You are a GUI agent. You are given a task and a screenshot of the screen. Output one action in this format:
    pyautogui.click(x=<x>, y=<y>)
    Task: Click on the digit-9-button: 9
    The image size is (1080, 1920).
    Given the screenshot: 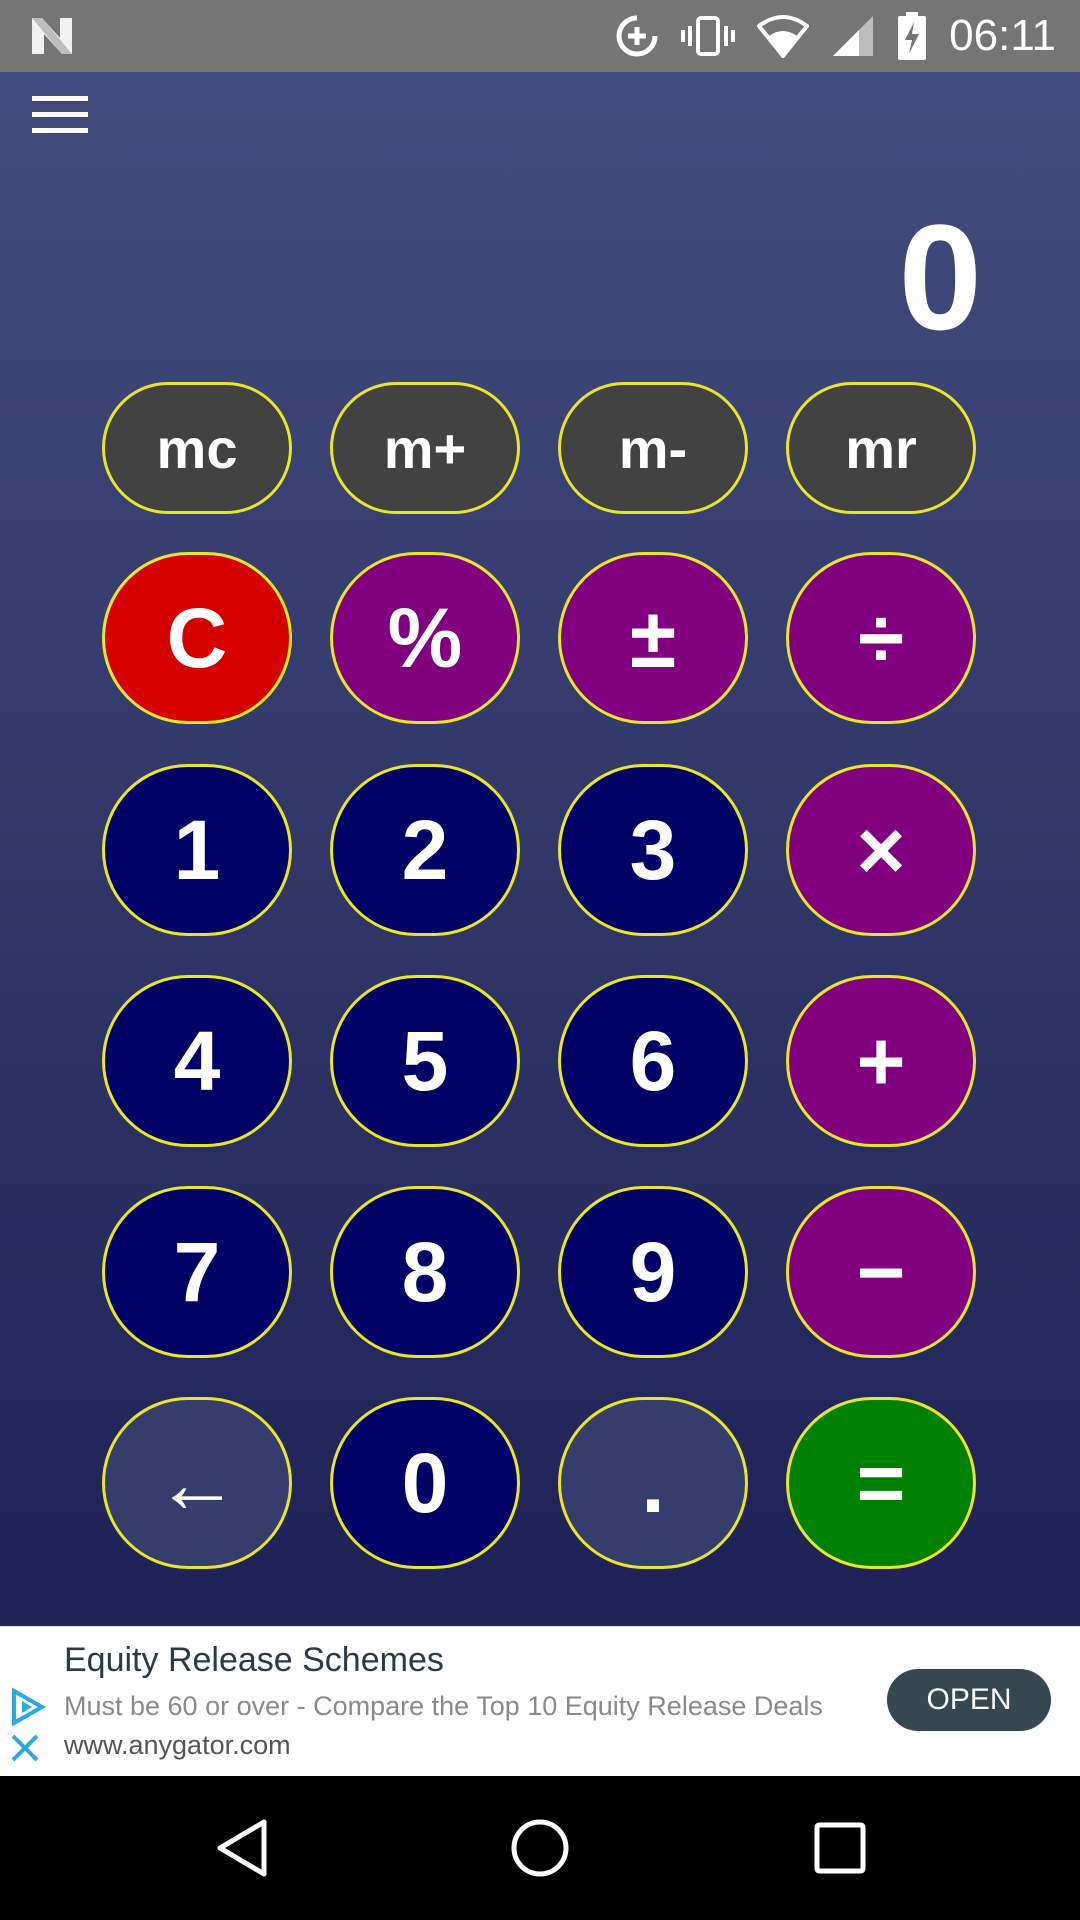 What is the action you would take?
    pyautogui.click(x=653, y=1272)
    